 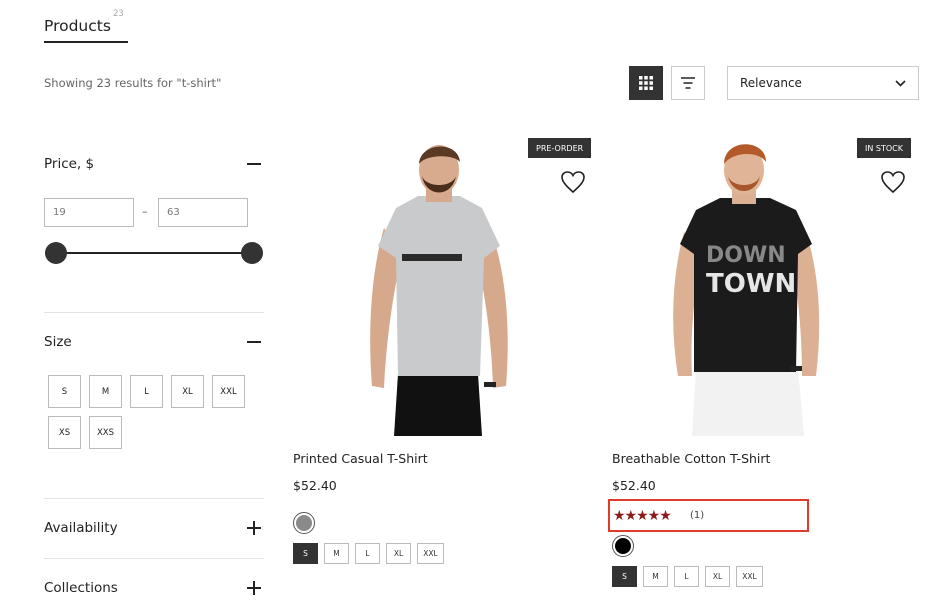 I want to click on price-max-input: 63, so click(x=203, y=212).